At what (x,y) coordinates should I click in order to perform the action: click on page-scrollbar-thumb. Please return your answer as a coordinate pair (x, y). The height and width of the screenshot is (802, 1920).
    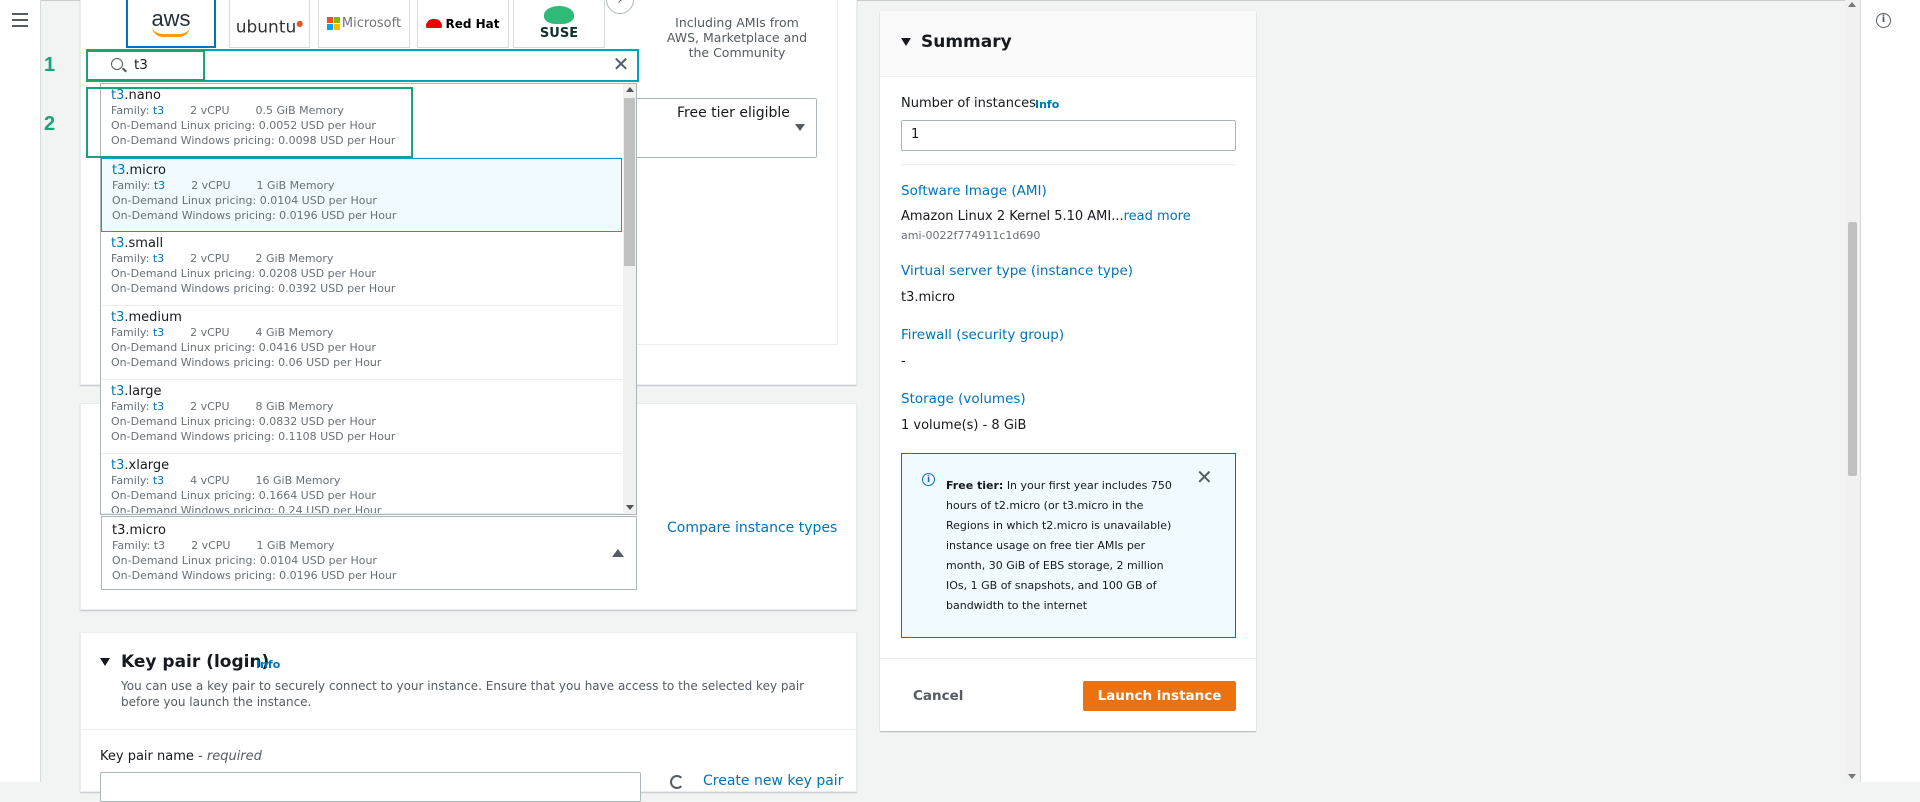
    Looking at the image, I should click on (1852, 349).